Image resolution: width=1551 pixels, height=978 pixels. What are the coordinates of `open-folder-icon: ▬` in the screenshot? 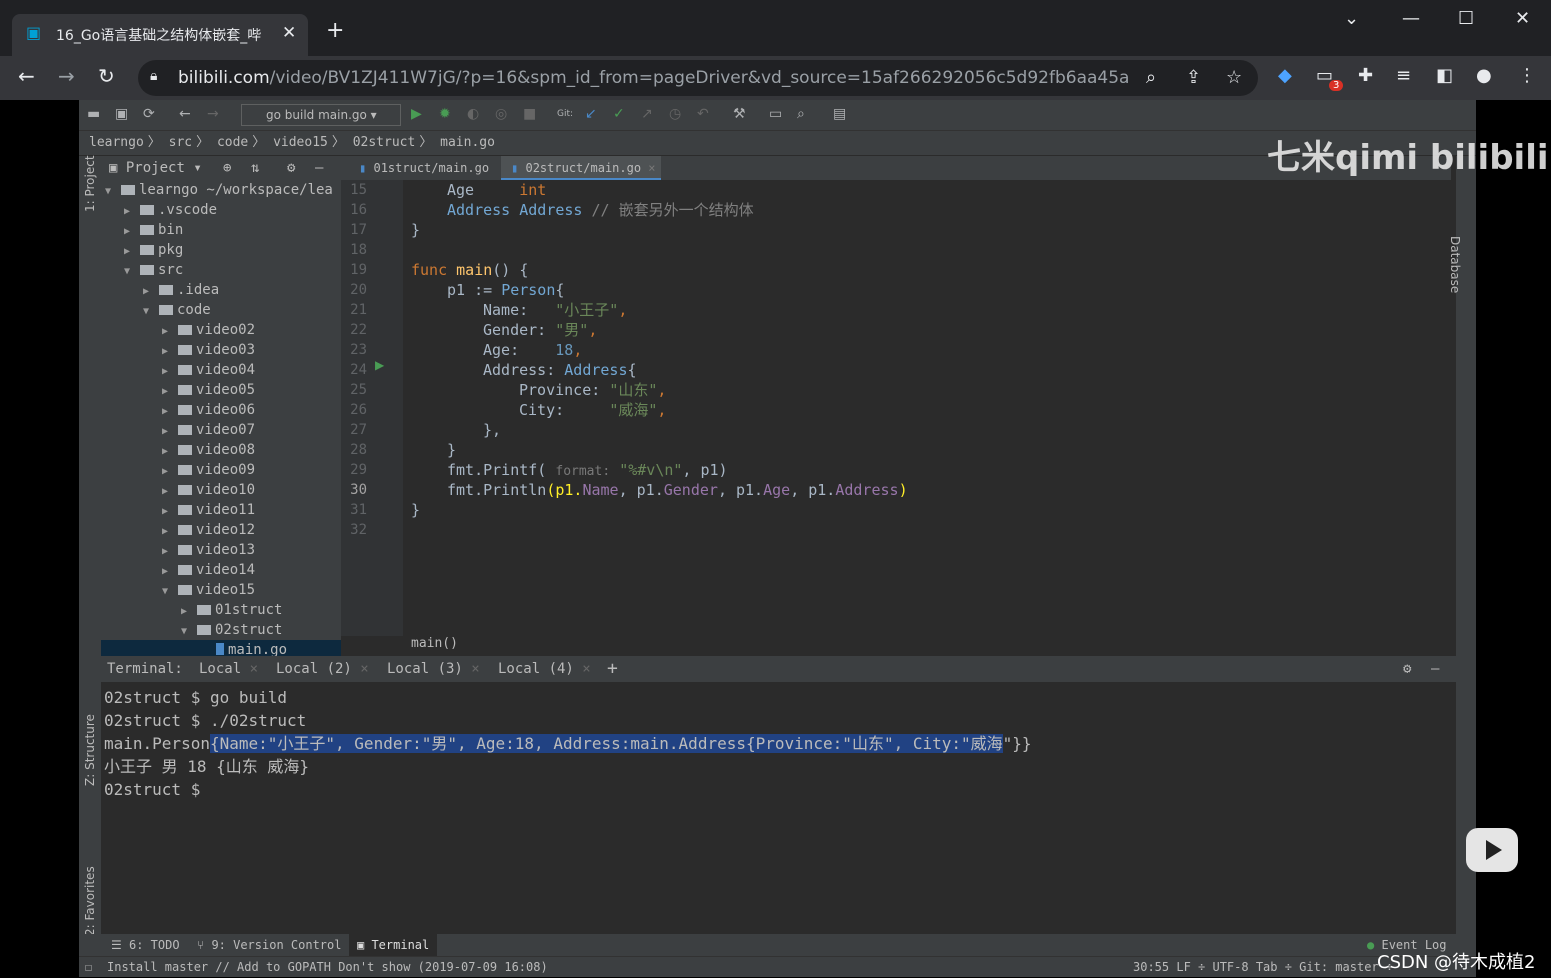 It's located at (93, 114).